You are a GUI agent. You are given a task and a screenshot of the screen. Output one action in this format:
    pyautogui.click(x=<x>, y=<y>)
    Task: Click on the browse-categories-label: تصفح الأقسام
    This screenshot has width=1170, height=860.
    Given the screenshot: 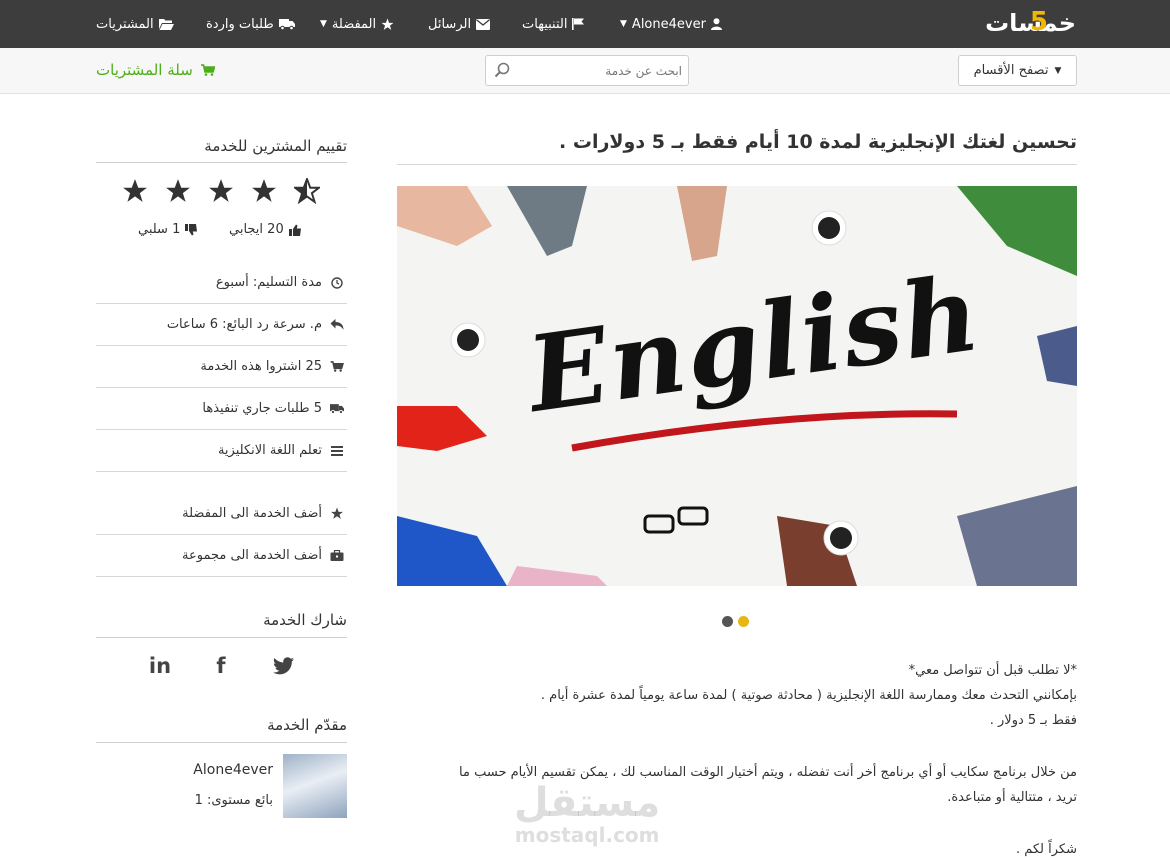 What is the action you would take?
    pyautogui.click(x=1011, y=70)
    